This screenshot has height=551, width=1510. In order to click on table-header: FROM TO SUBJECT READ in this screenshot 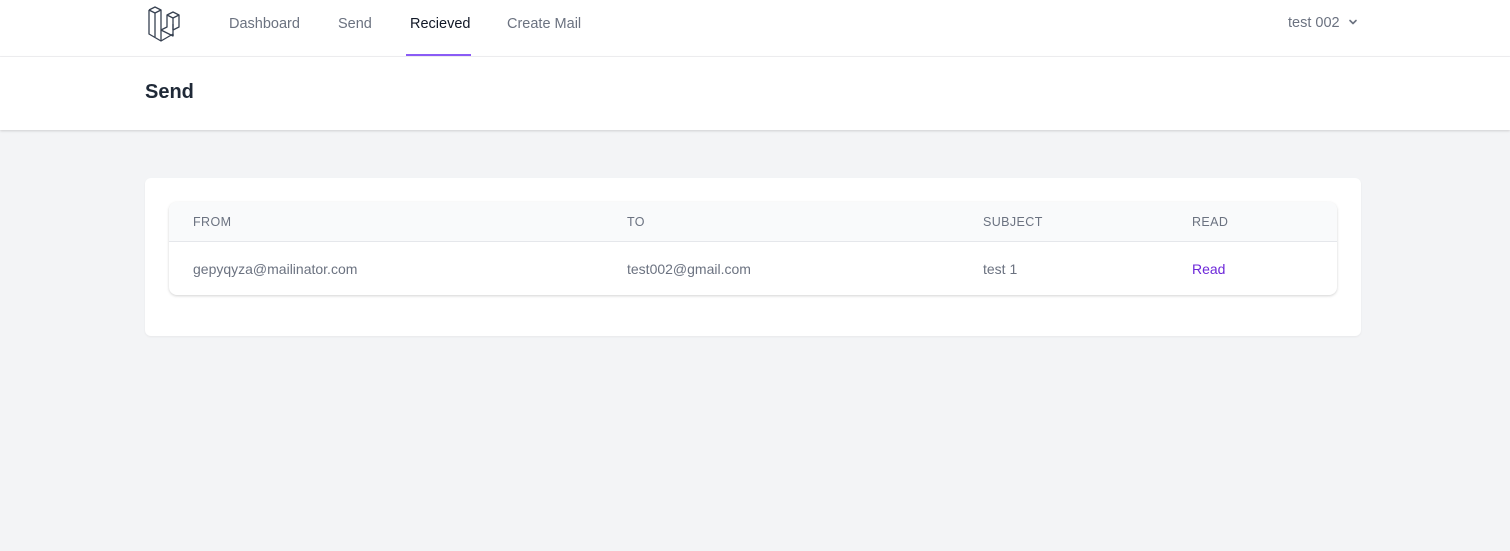, I will do `click(753, 222)`.